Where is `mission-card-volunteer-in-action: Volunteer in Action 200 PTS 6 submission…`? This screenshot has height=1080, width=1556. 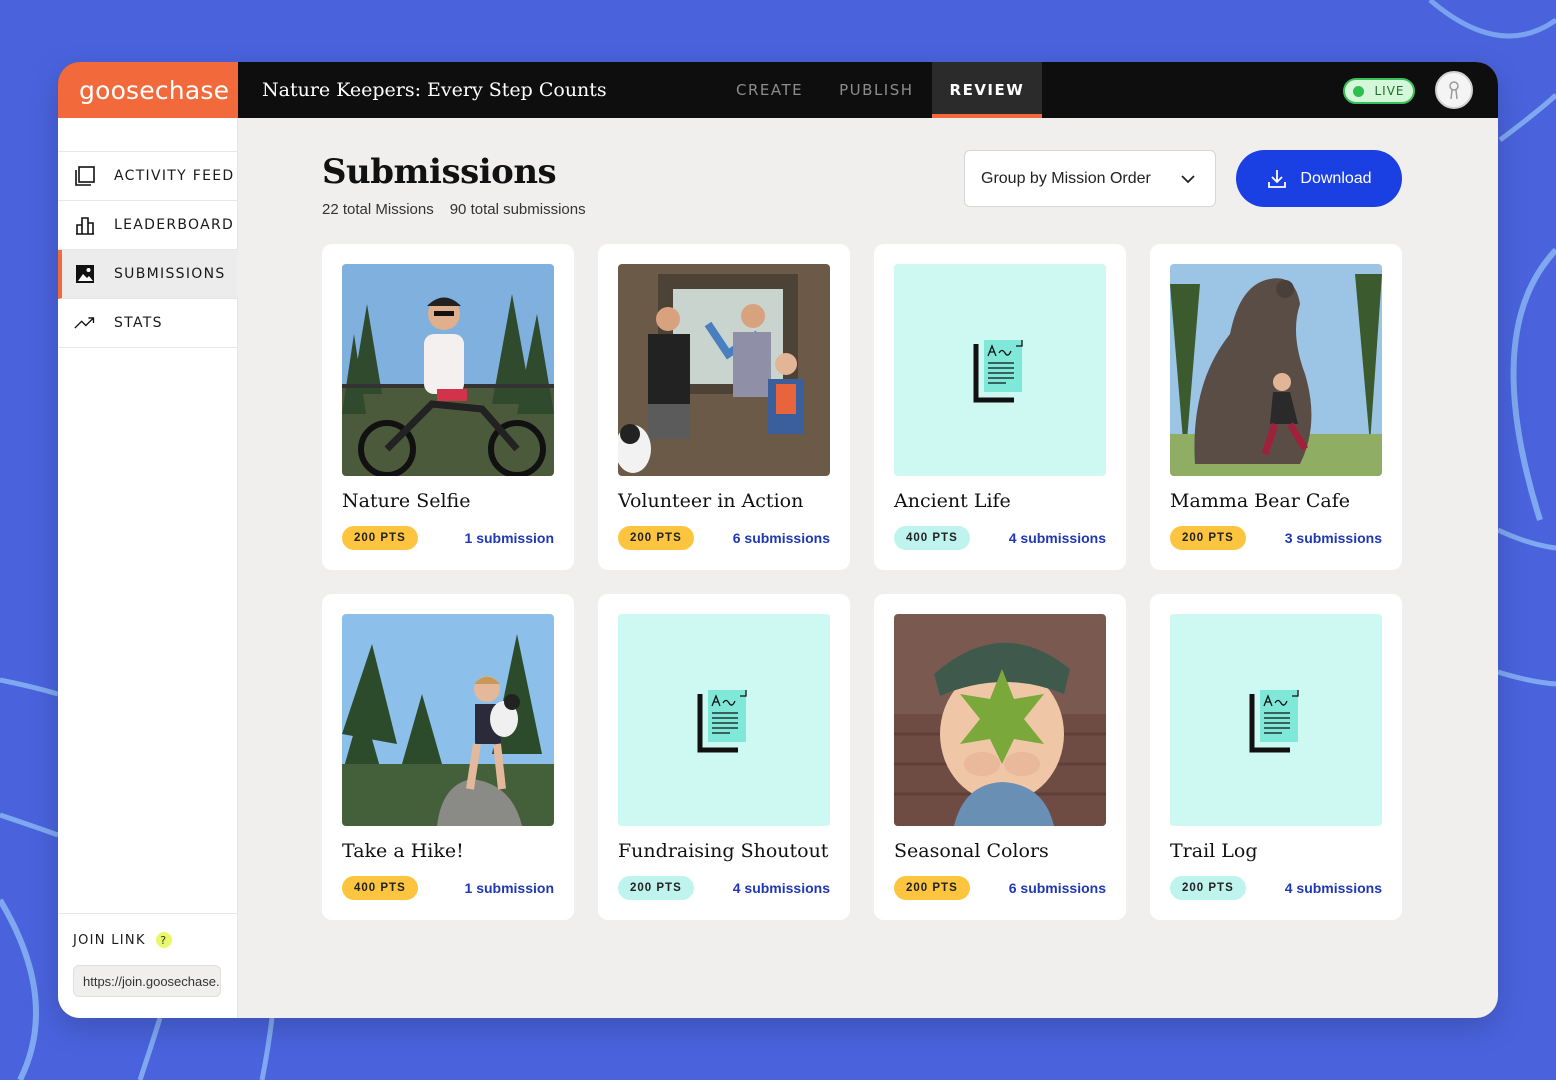 mission-card-volunteer-in-action: Volunteer in Action 200 PTS 6 submission… is located at coordinates (724, 407).